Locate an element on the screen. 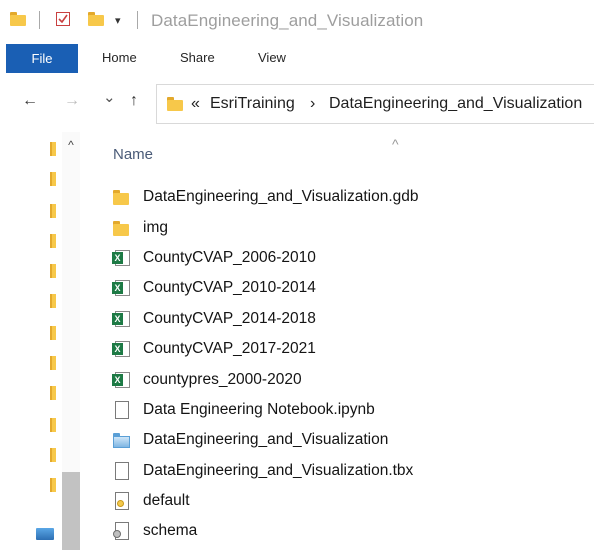 The image size is (594, 550). quick-access-dropdown: ▾ is located at coordinates (118, 20).